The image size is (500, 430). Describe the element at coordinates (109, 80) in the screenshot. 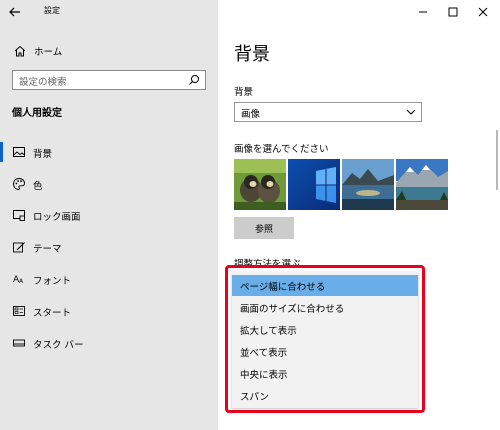

I see `search-input: 設定の検索` at that location.